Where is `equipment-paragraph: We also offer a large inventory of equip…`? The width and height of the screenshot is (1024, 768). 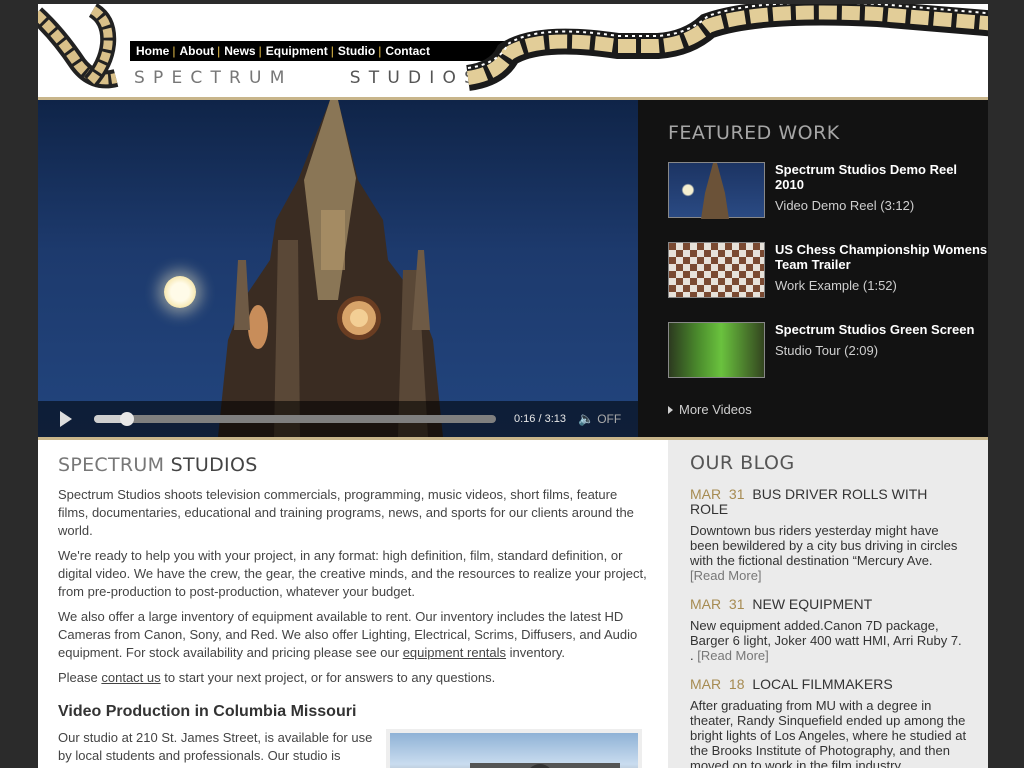 equipment-paragraph: We also offer a large inventory of equip… is located at coordinates (353, 635).